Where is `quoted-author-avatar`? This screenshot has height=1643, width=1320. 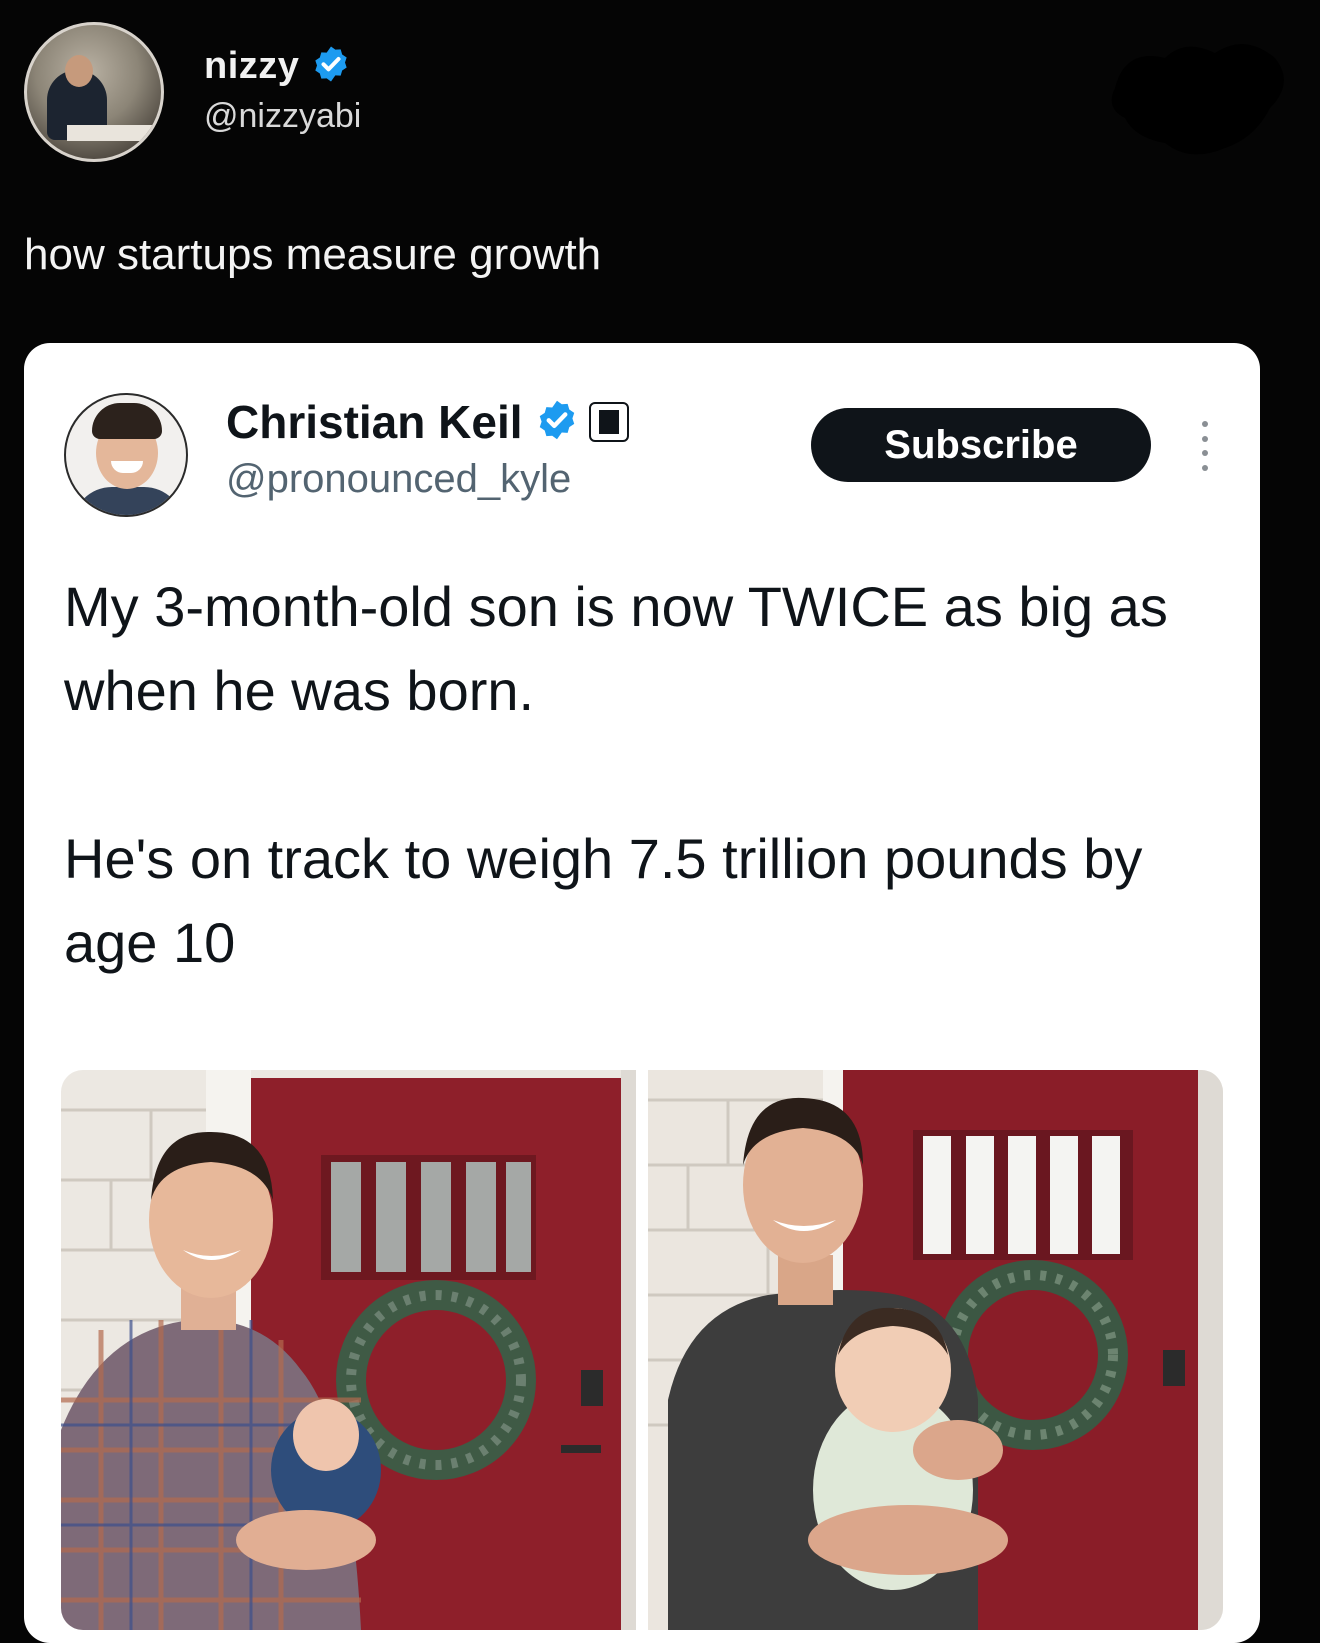 quoted-author-avatar is located at coordinates (126, 455).